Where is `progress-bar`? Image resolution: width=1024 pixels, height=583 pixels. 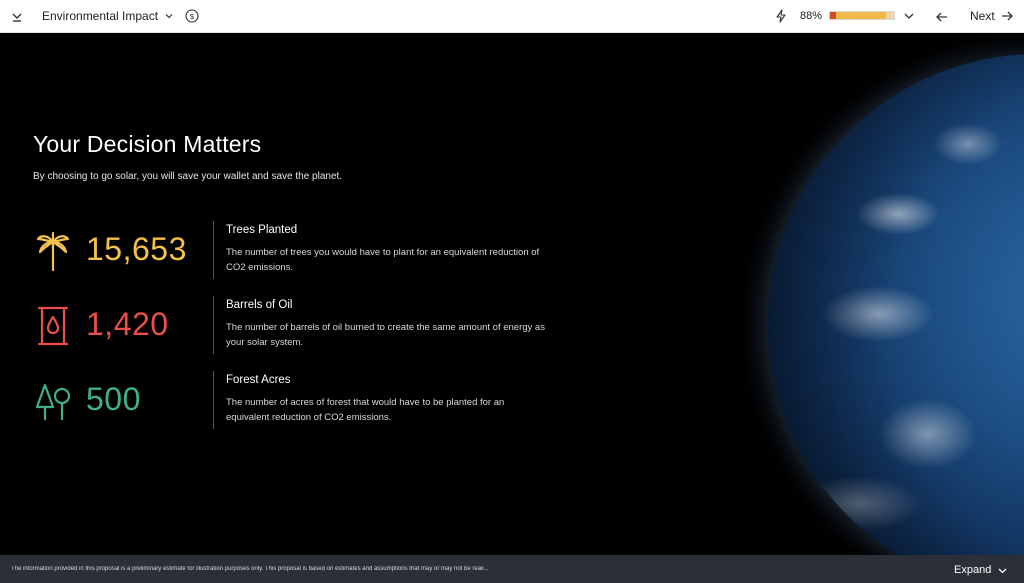
progress-bar is located at coordinates (862, 15).